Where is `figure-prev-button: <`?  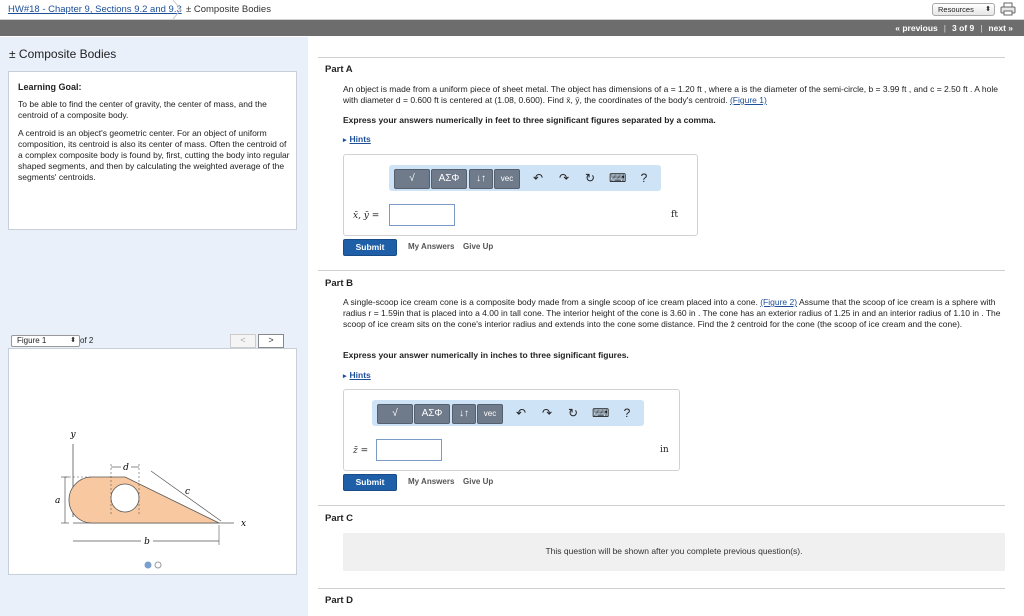 figure-prev-button: < is located at coordinates (243, 341).